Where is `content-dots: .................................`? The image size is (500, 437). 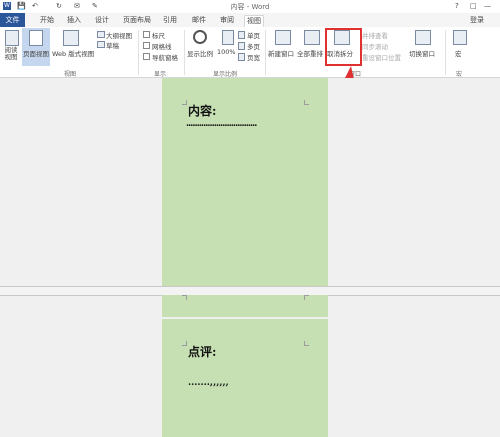
content-dots: ................................. is located at coordinates (221, 124).